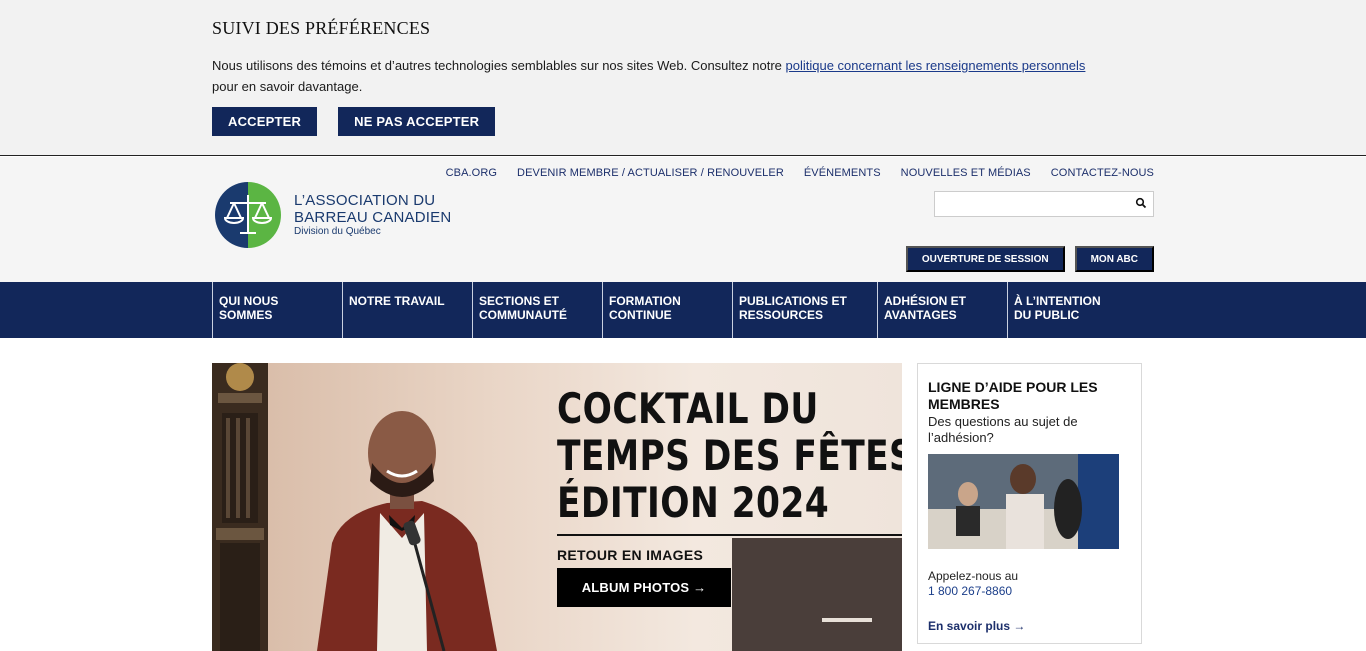  Describe the element at coordinates (1047, 315) in the screenshot. I see `nav-item-label: DU PUBLIC` at that location.